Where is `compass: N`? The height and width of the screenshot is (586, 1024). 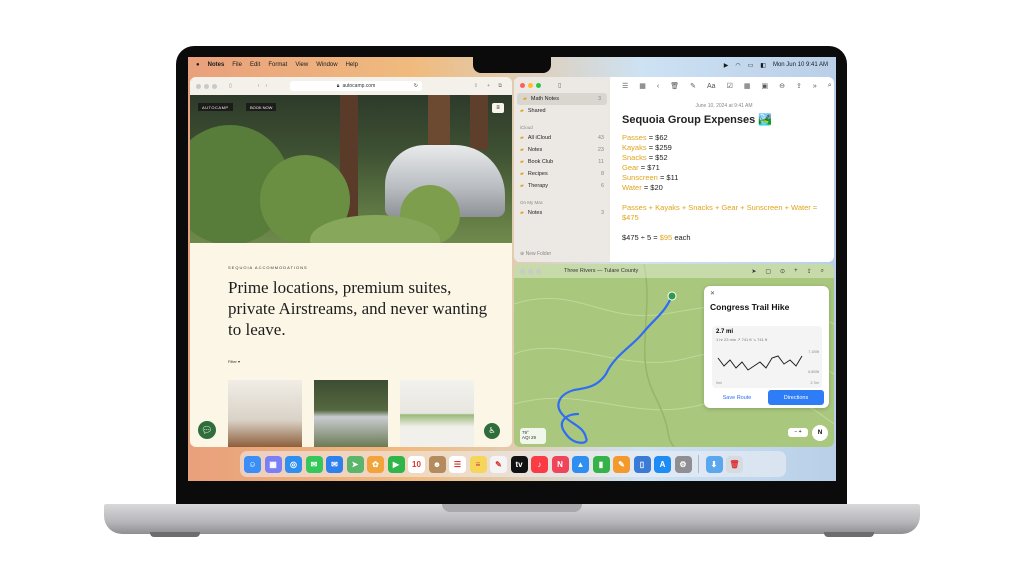
compass: N is located at coordinates (820, 433).